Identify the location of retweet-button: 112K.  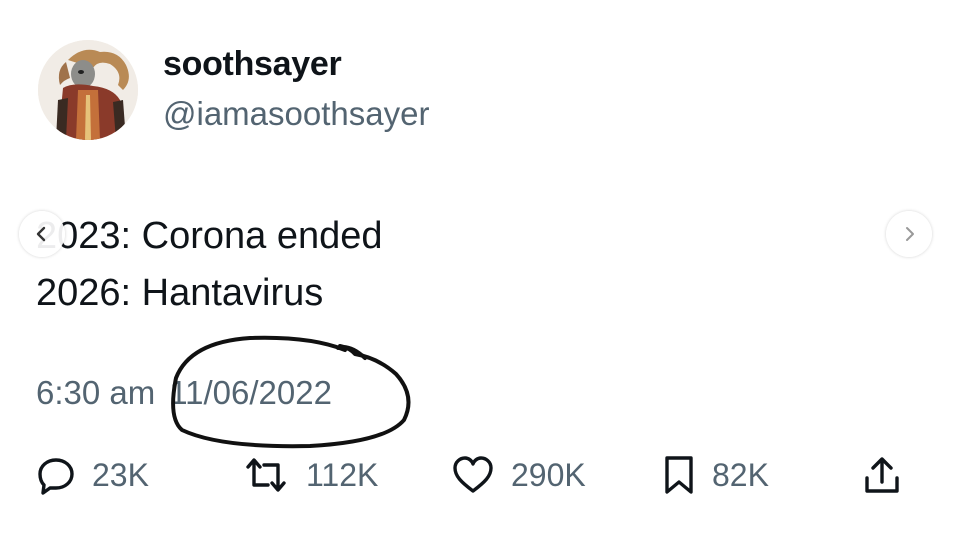
(310, 475).